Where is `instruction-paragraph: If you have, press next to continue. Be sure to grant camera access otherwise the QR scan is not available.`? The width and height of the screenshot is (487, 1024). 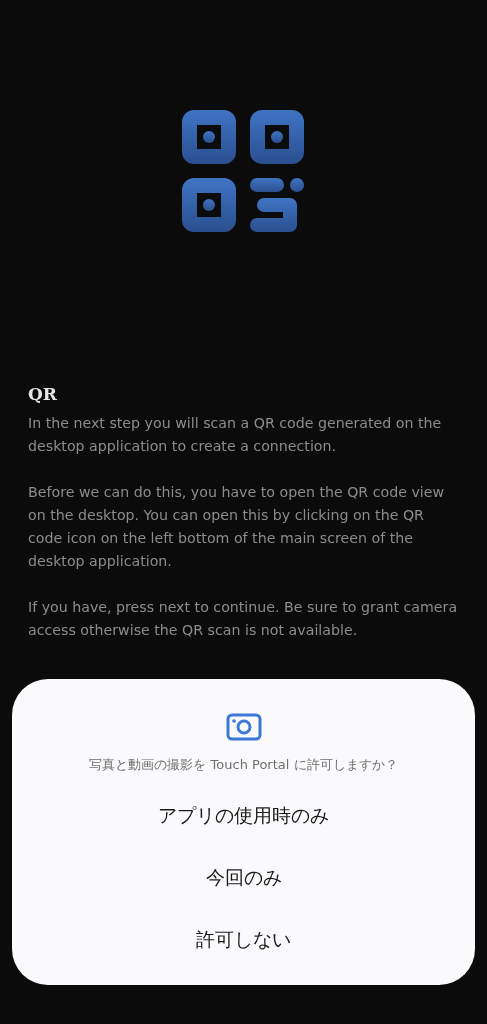 instruction-paragraph: If you have, press next to continue. Be sure to grant camera access otherwise the QR scan is not available. is located at coordinates (243, 619).